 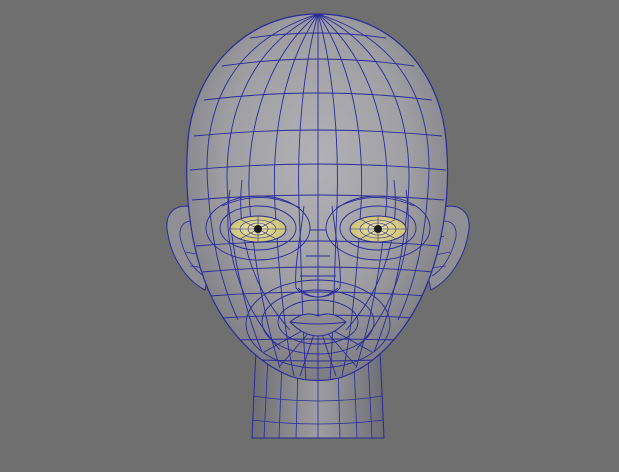 I want to click on right-eye, so click(x=378, y=229).